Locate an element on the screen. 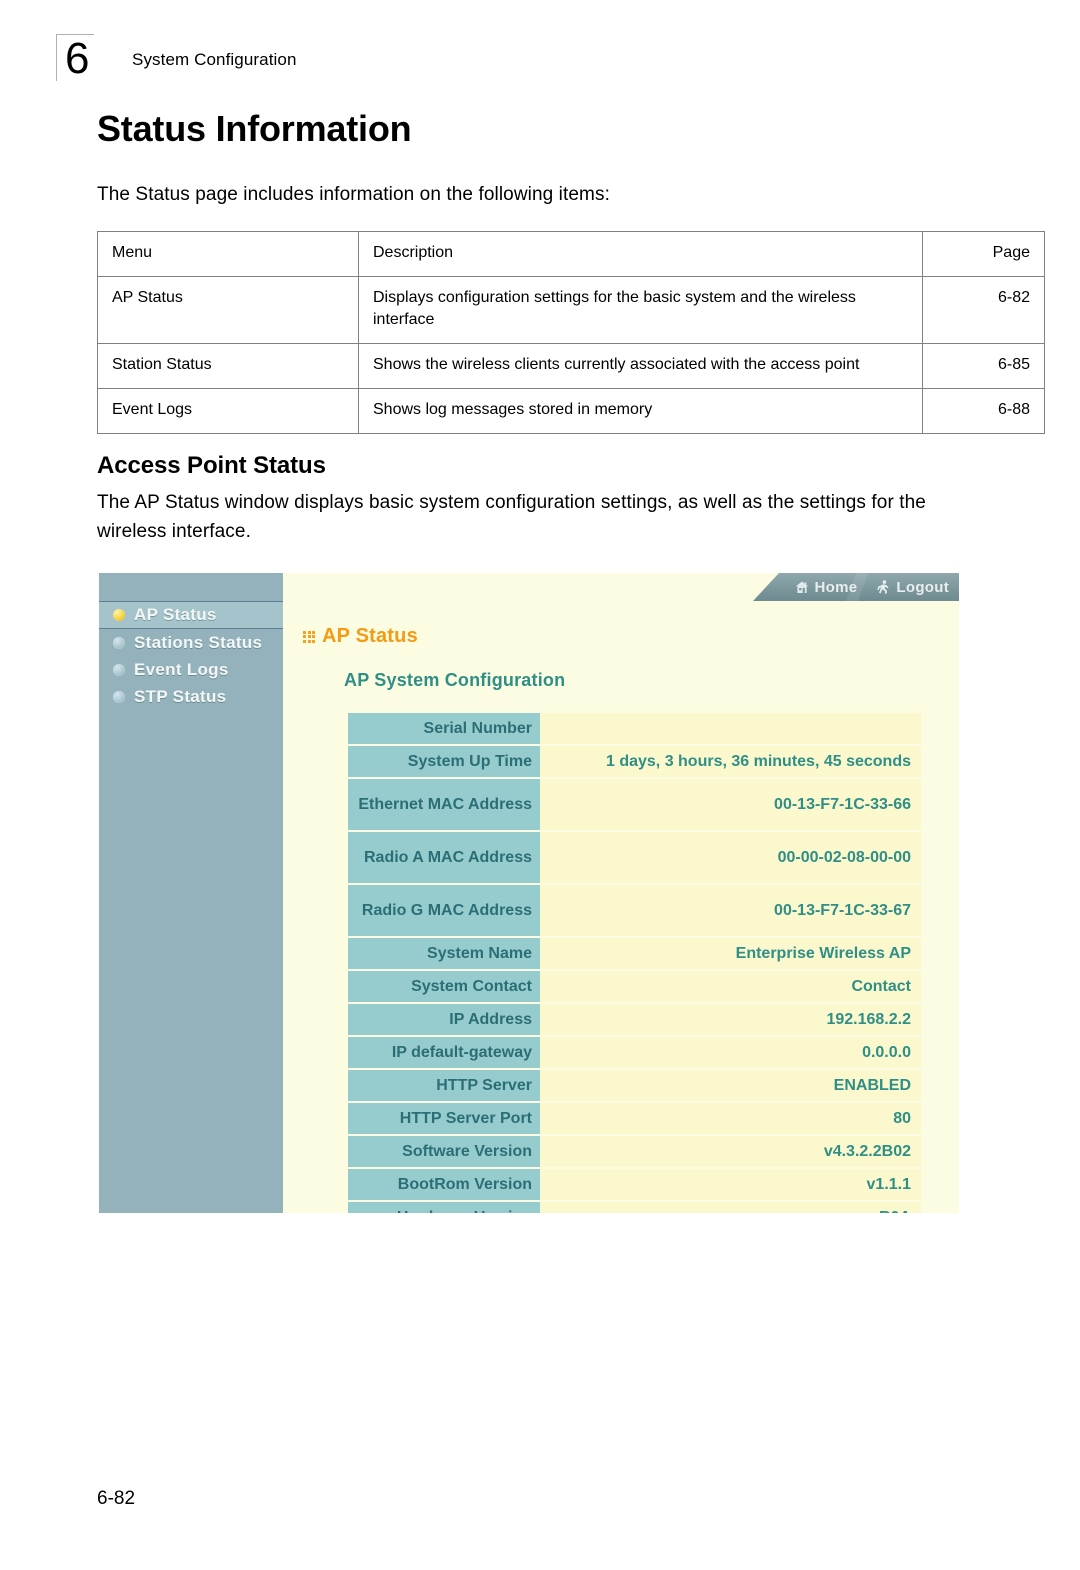 This screenshot has width=1080, height=1570. field-label: System Name is located at coordinates (444, 953).